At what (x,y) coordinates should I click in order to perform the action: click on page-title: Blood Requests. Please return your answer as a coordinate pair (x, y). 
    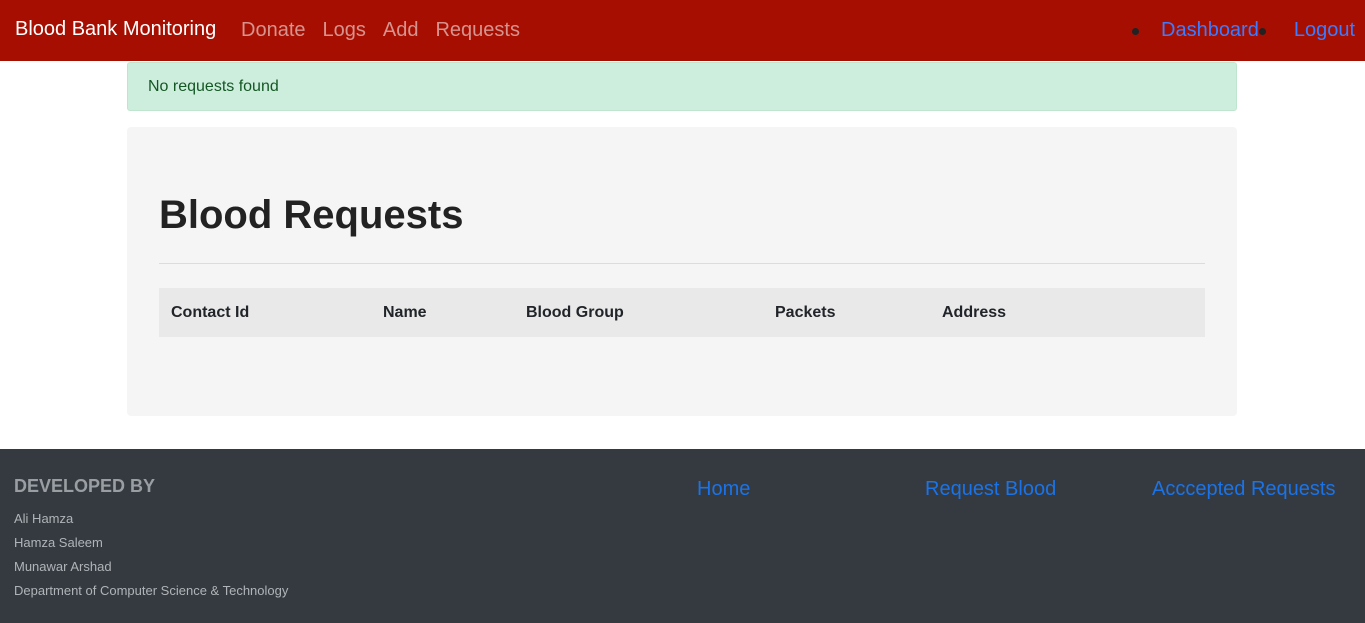
    Looking at the image, I should click on (311, 215).